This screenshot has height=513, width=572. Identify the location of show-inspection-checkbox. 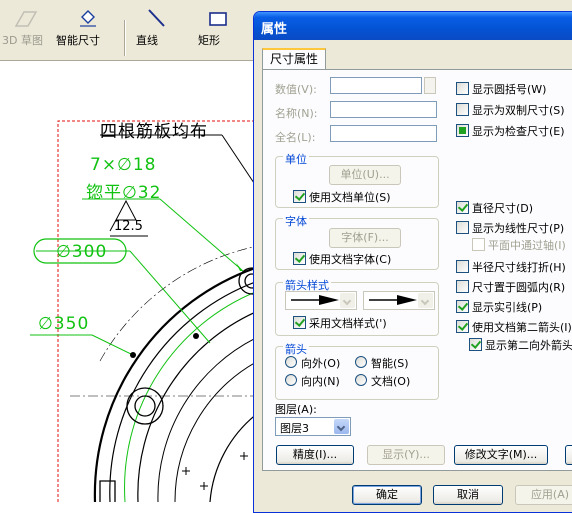
(462, 130).